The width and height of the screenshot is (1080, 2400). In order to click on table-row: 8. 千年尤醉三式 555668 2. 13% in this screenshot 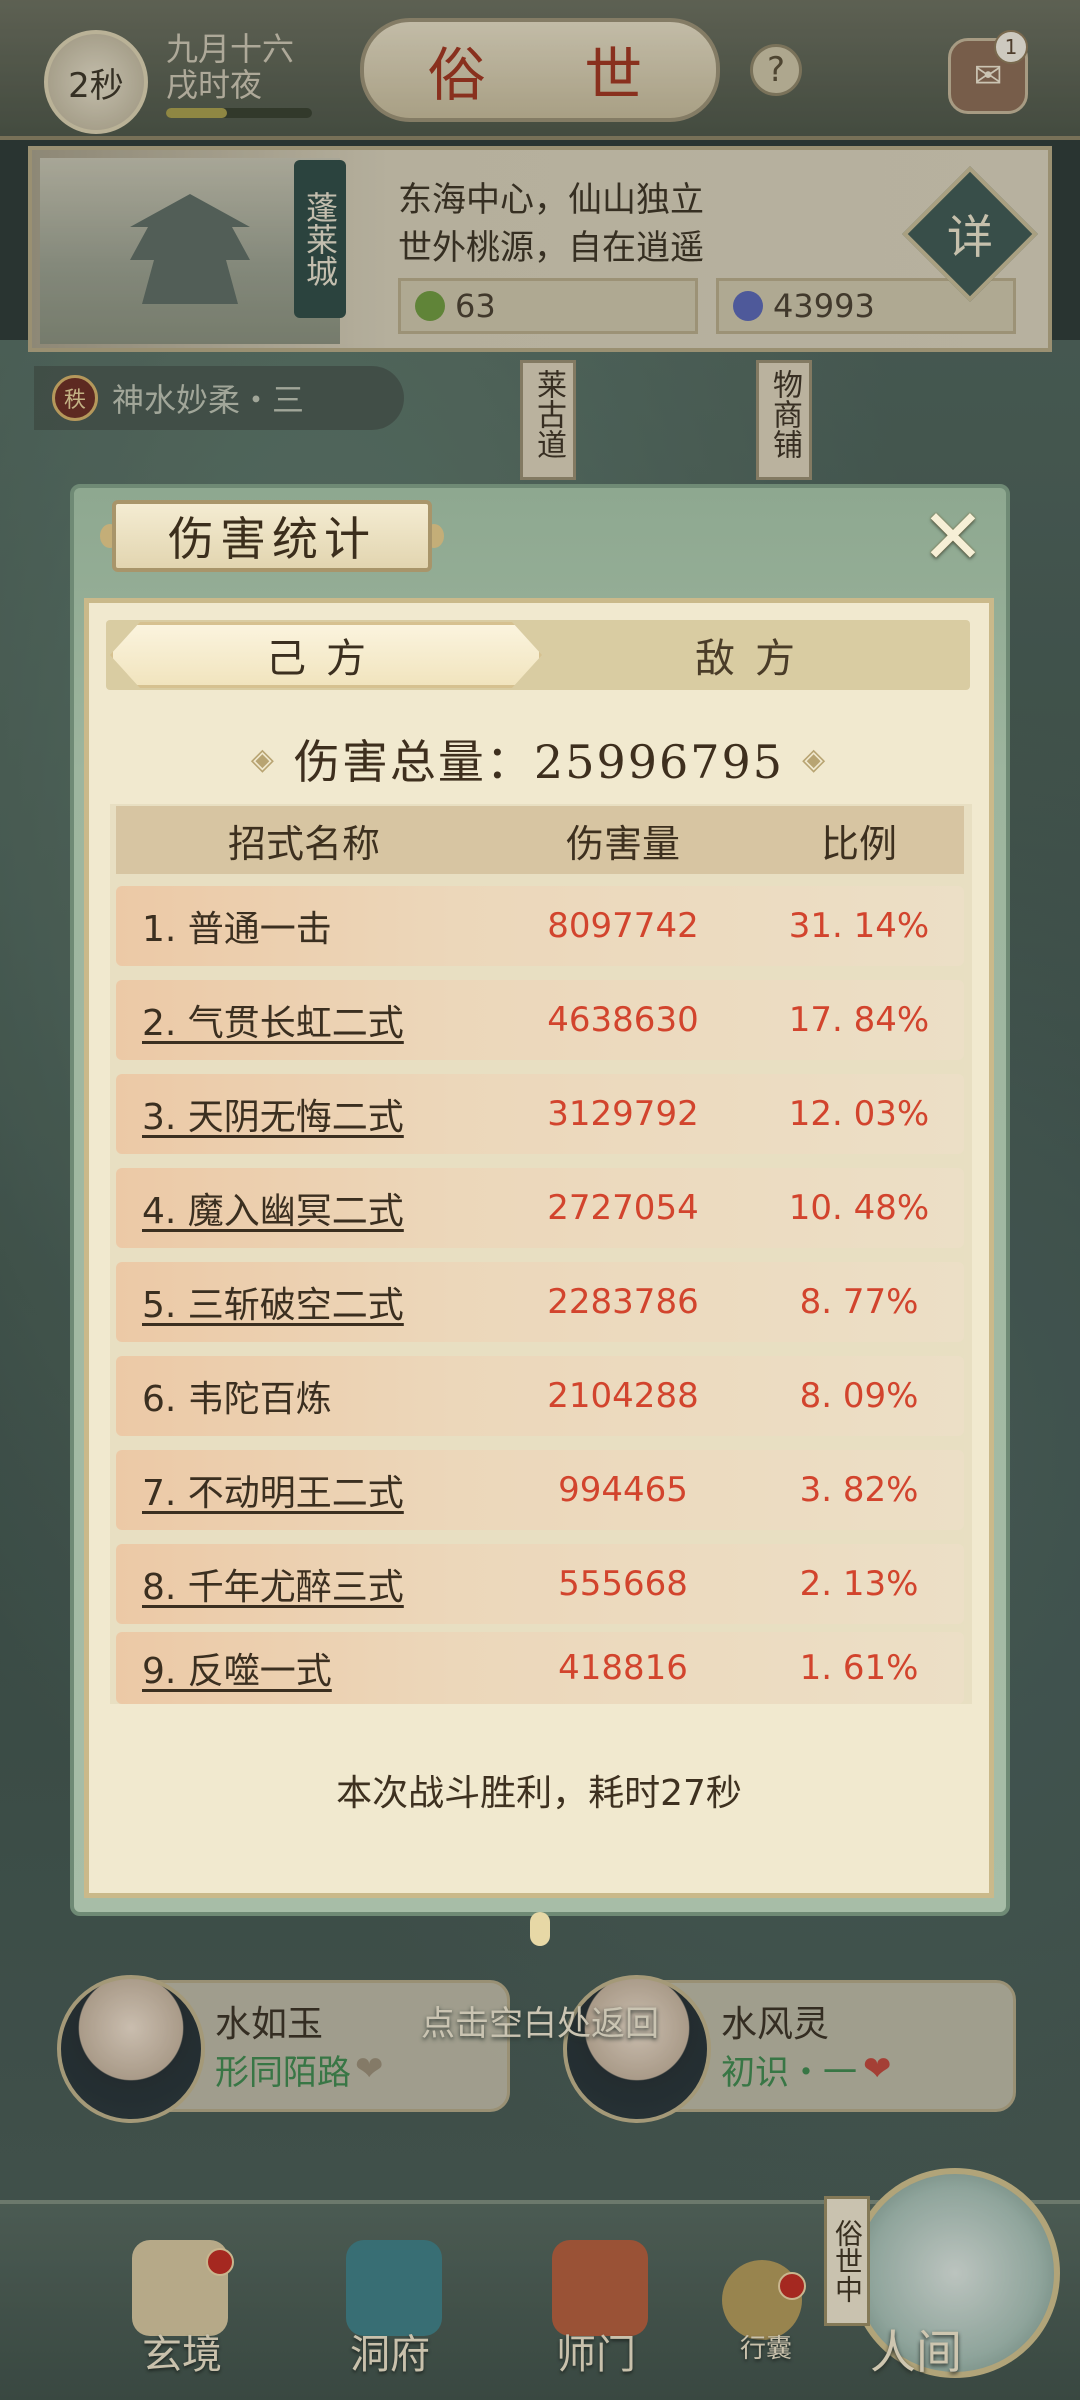, I will do `click(540, 1584)`.